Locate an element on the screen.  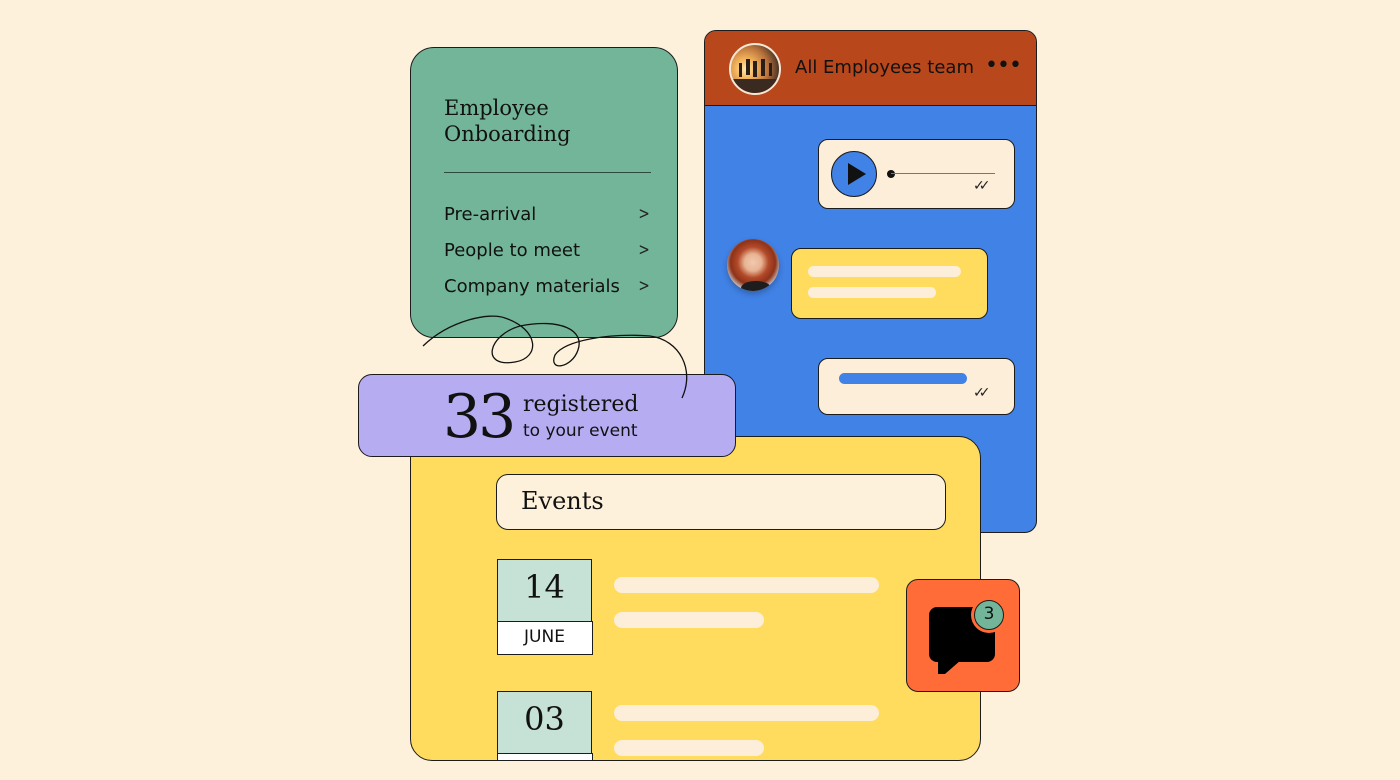
more-options-icon: ••• is located at coordinates (1003, 66).